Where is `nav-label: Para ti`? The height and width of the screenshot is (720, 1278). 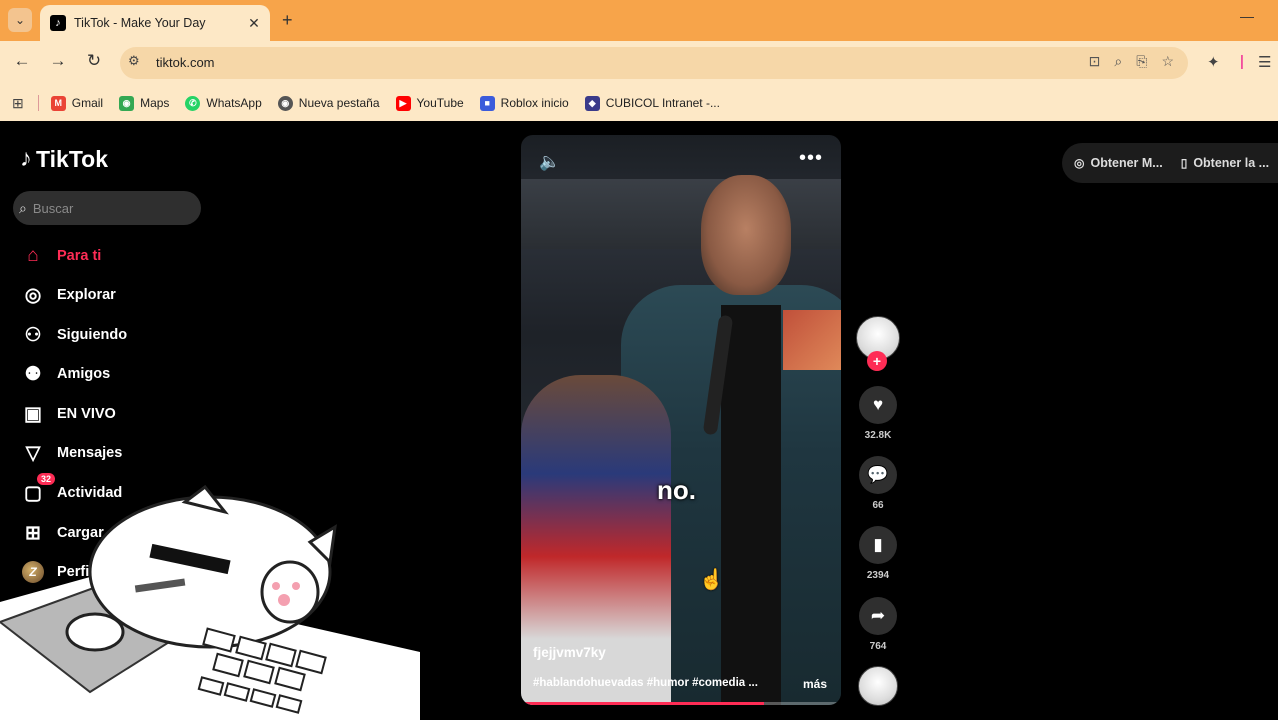
nav-label: Para ti is located at coordinates (79, 256).